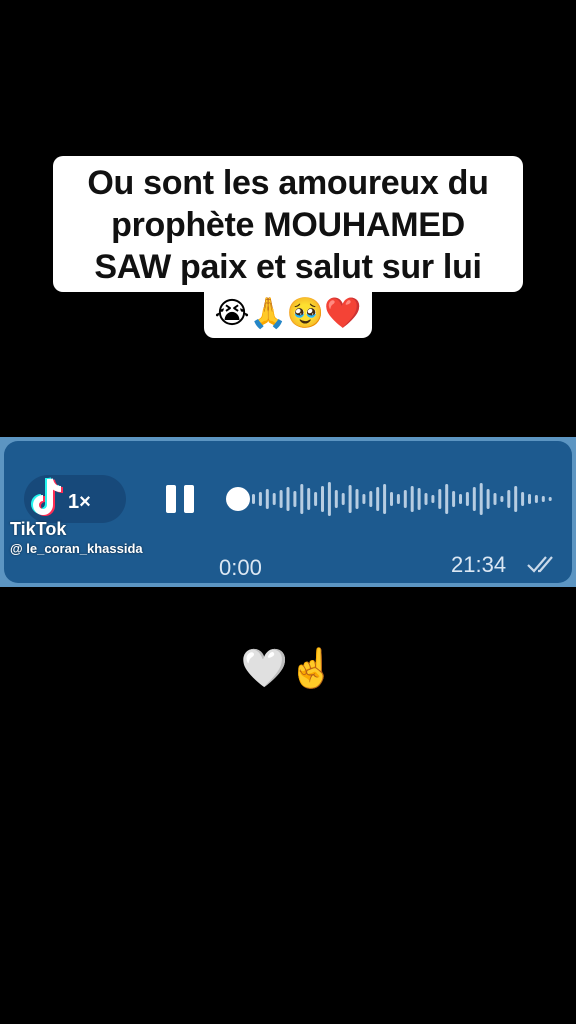 The width and height of the screenshot is (576, 1024). I want to click on caption-emoji: 😭🙏🥹❤️, so click(288, 314).